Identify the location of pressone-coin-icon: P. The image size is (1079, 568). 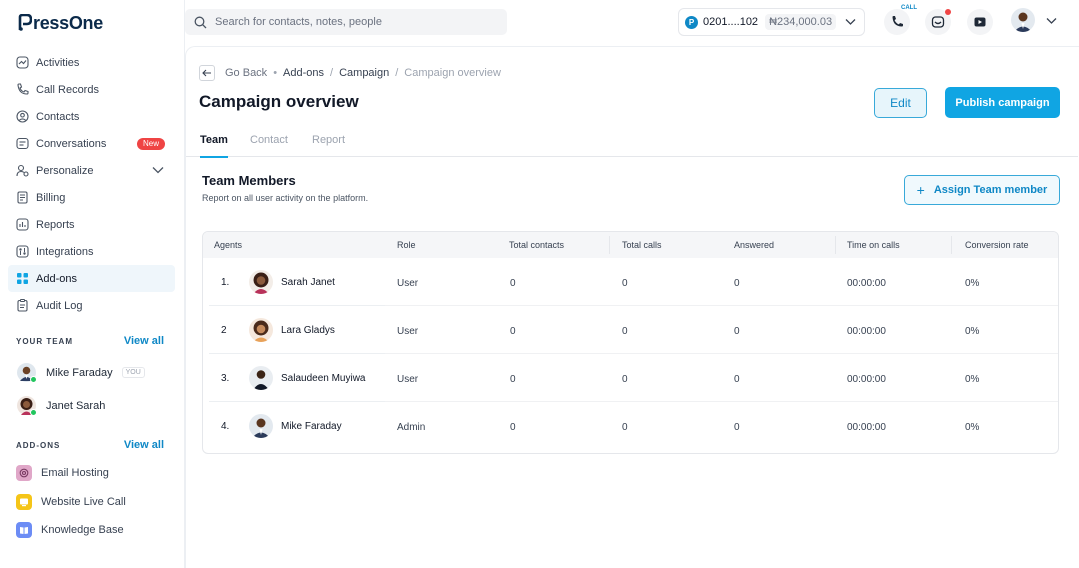
(691, 22).